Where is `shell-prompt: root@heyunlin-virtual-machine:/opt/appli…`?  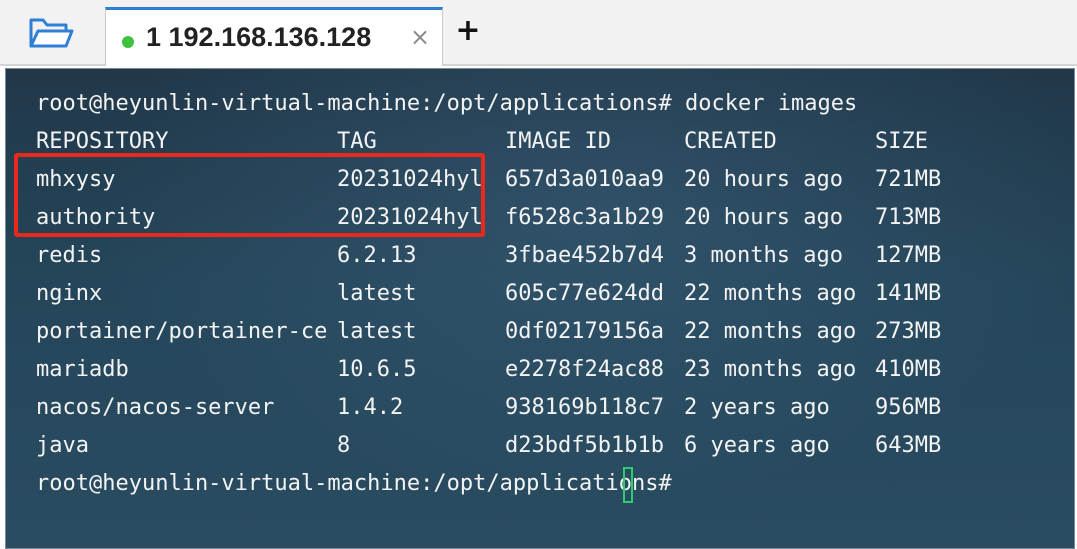 shell-prompt: root@heyunlin-virtual-machine:/opt/appli… is located at coordinates (354, 483).